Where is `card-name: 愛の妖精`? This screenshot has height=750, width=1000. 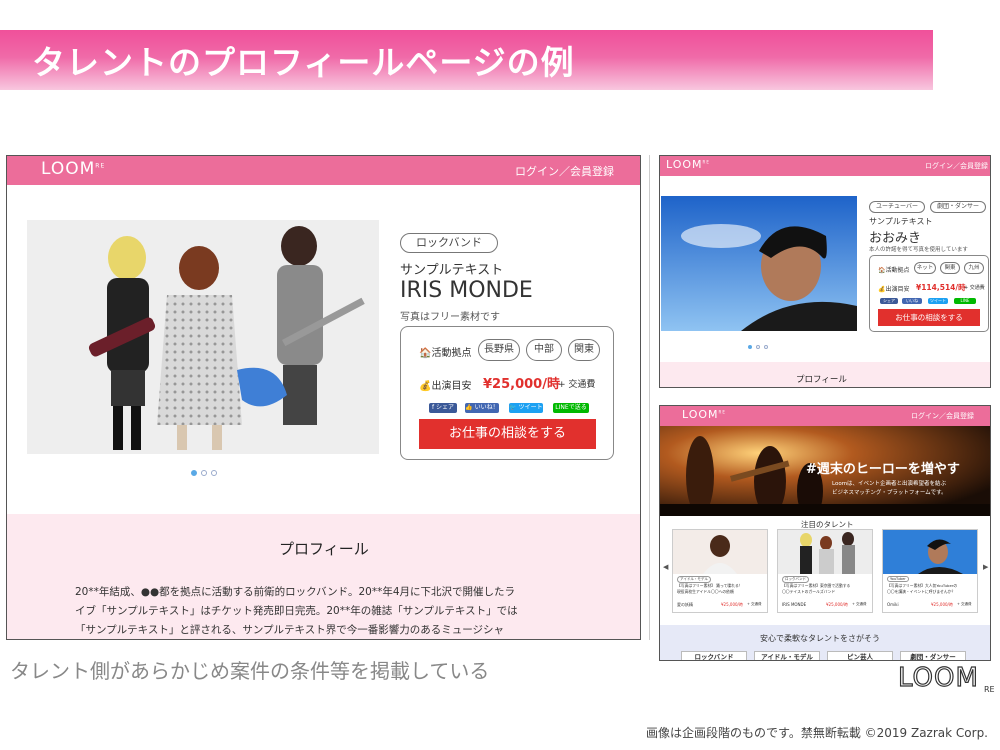
card-name: 愛の妖精 is located at coordinates (685, 604).